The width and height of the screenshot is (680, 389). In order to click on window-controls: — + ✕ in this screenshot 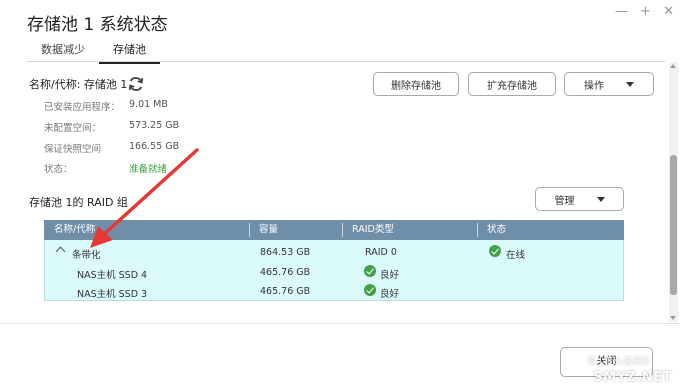, I will do `click(640, 11)`.